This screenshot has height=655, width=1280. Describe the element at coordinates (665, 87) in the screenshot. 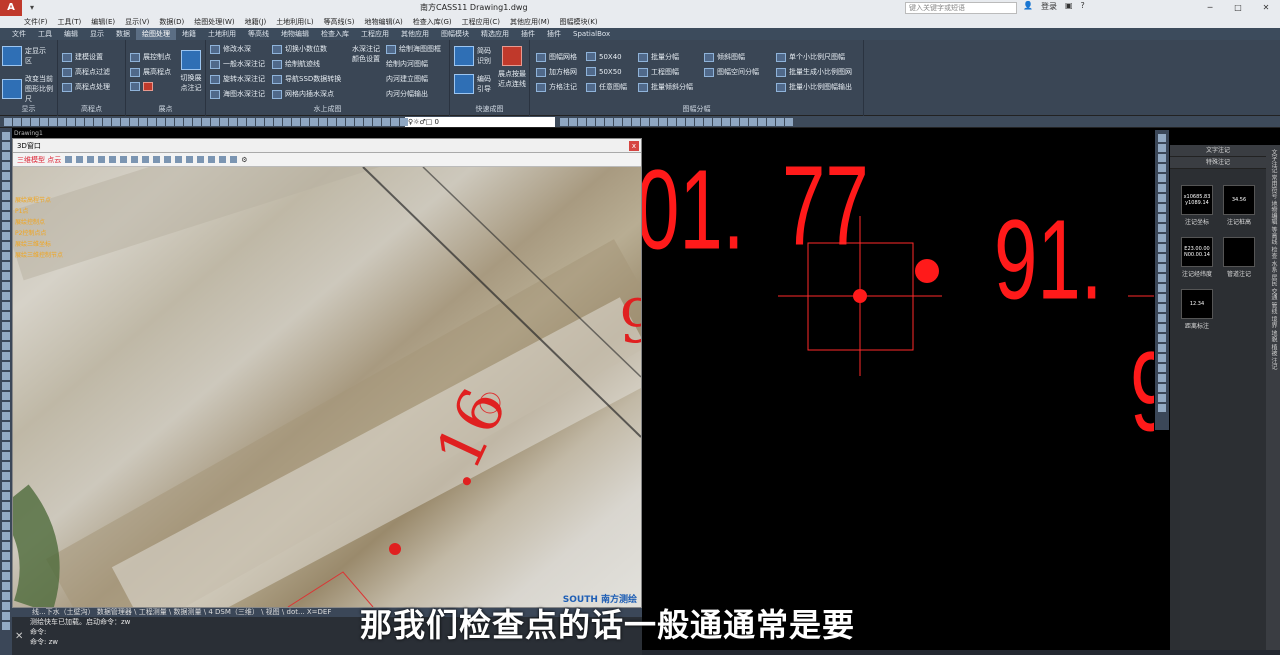

I see `batch-tilt-button: 批量倾斜分幅` at that location.